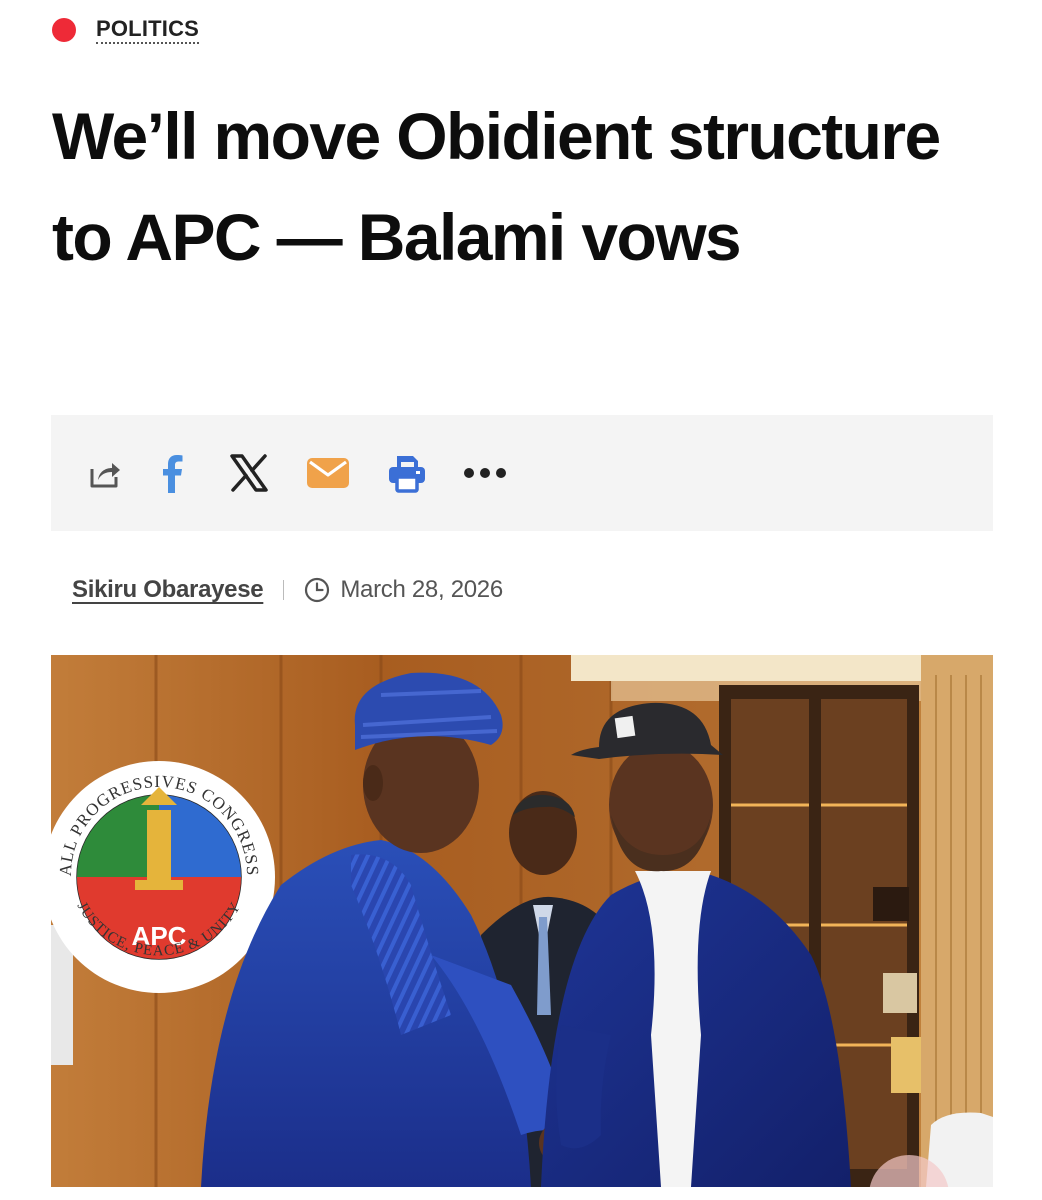 This screenshot has height=1200, width=1042. I want to click on x-icon, so click(249, 473).